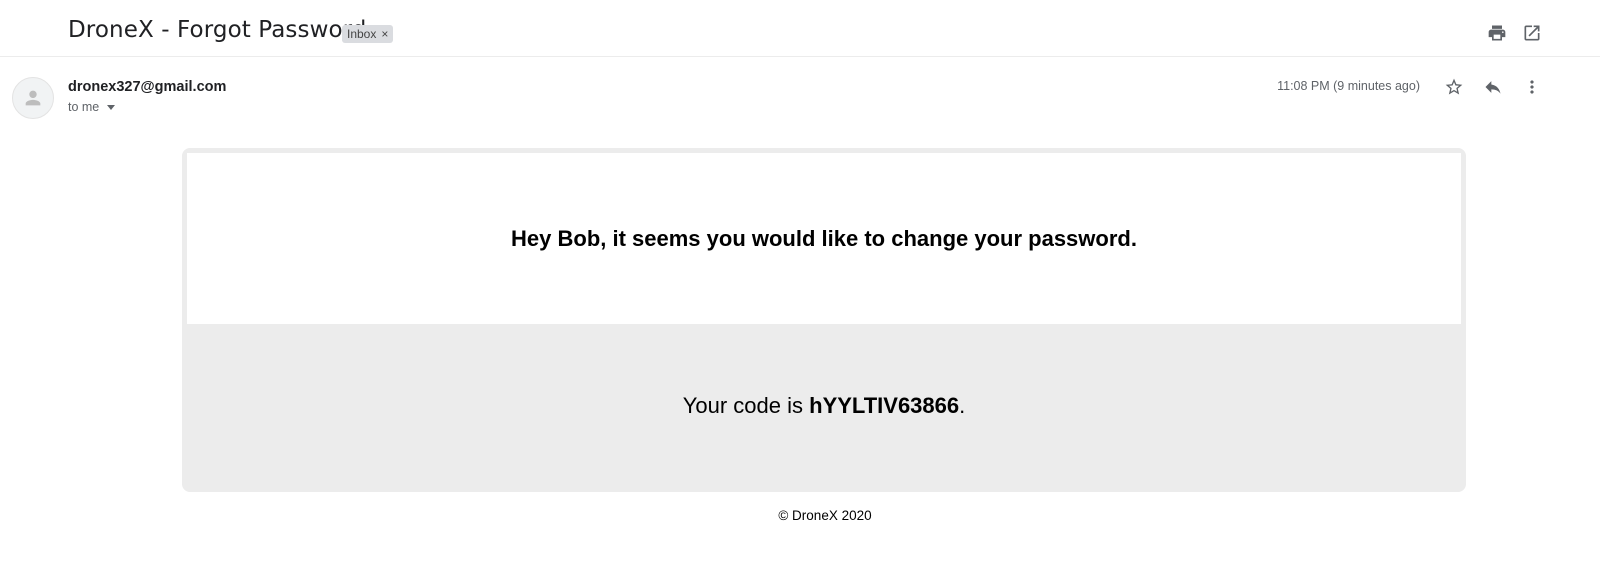 The height and width of the screenshot is (571, 1600). Describe the element at coordinates (84, 107) in the screenshot. I see `recipient-label: to me` at that location.